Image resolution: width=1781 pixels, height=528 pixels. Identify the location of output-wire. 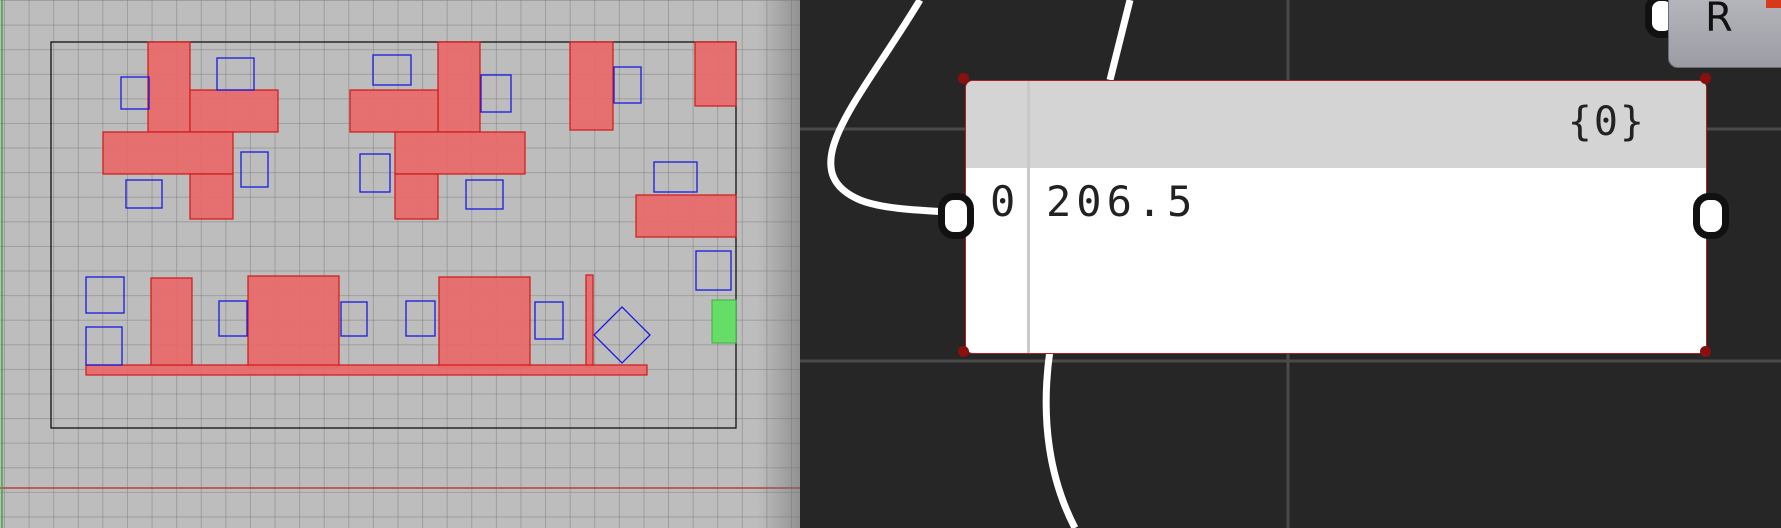
(1060, 438).